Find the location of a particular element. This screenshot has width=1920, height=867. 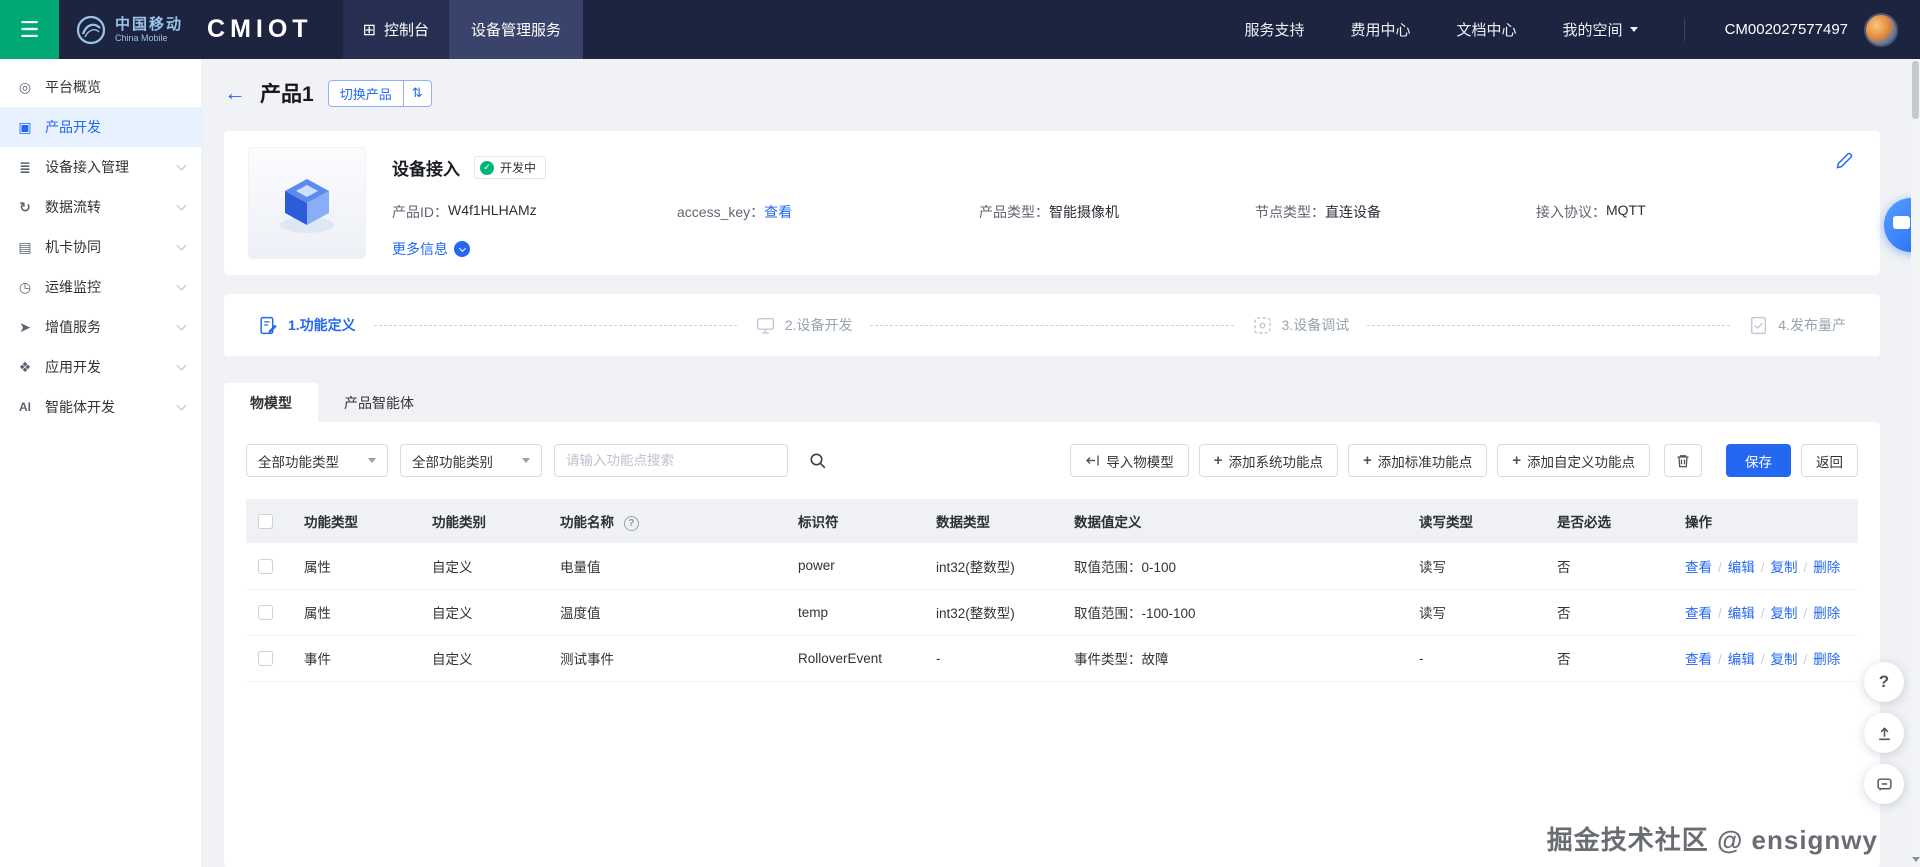

tab-product-agent: 产品智能体 is located at coordinates (379, 402).